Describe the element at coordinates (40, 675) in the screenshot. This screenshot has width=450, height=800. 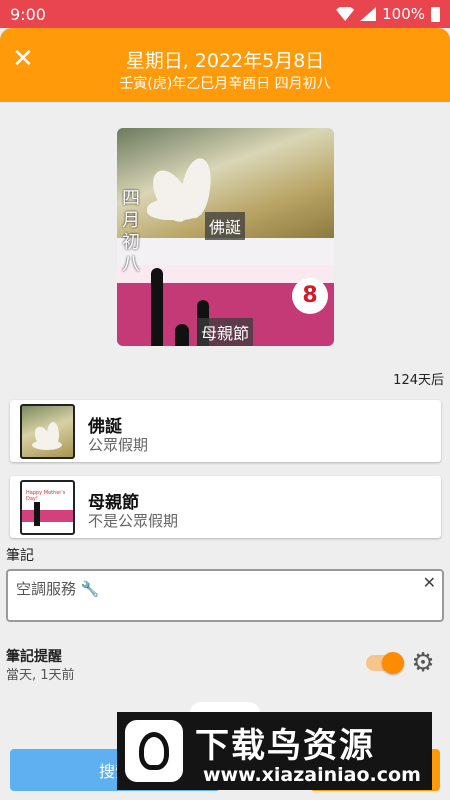
I see `reminder-subtitle: 當天, 1天前` at that location.